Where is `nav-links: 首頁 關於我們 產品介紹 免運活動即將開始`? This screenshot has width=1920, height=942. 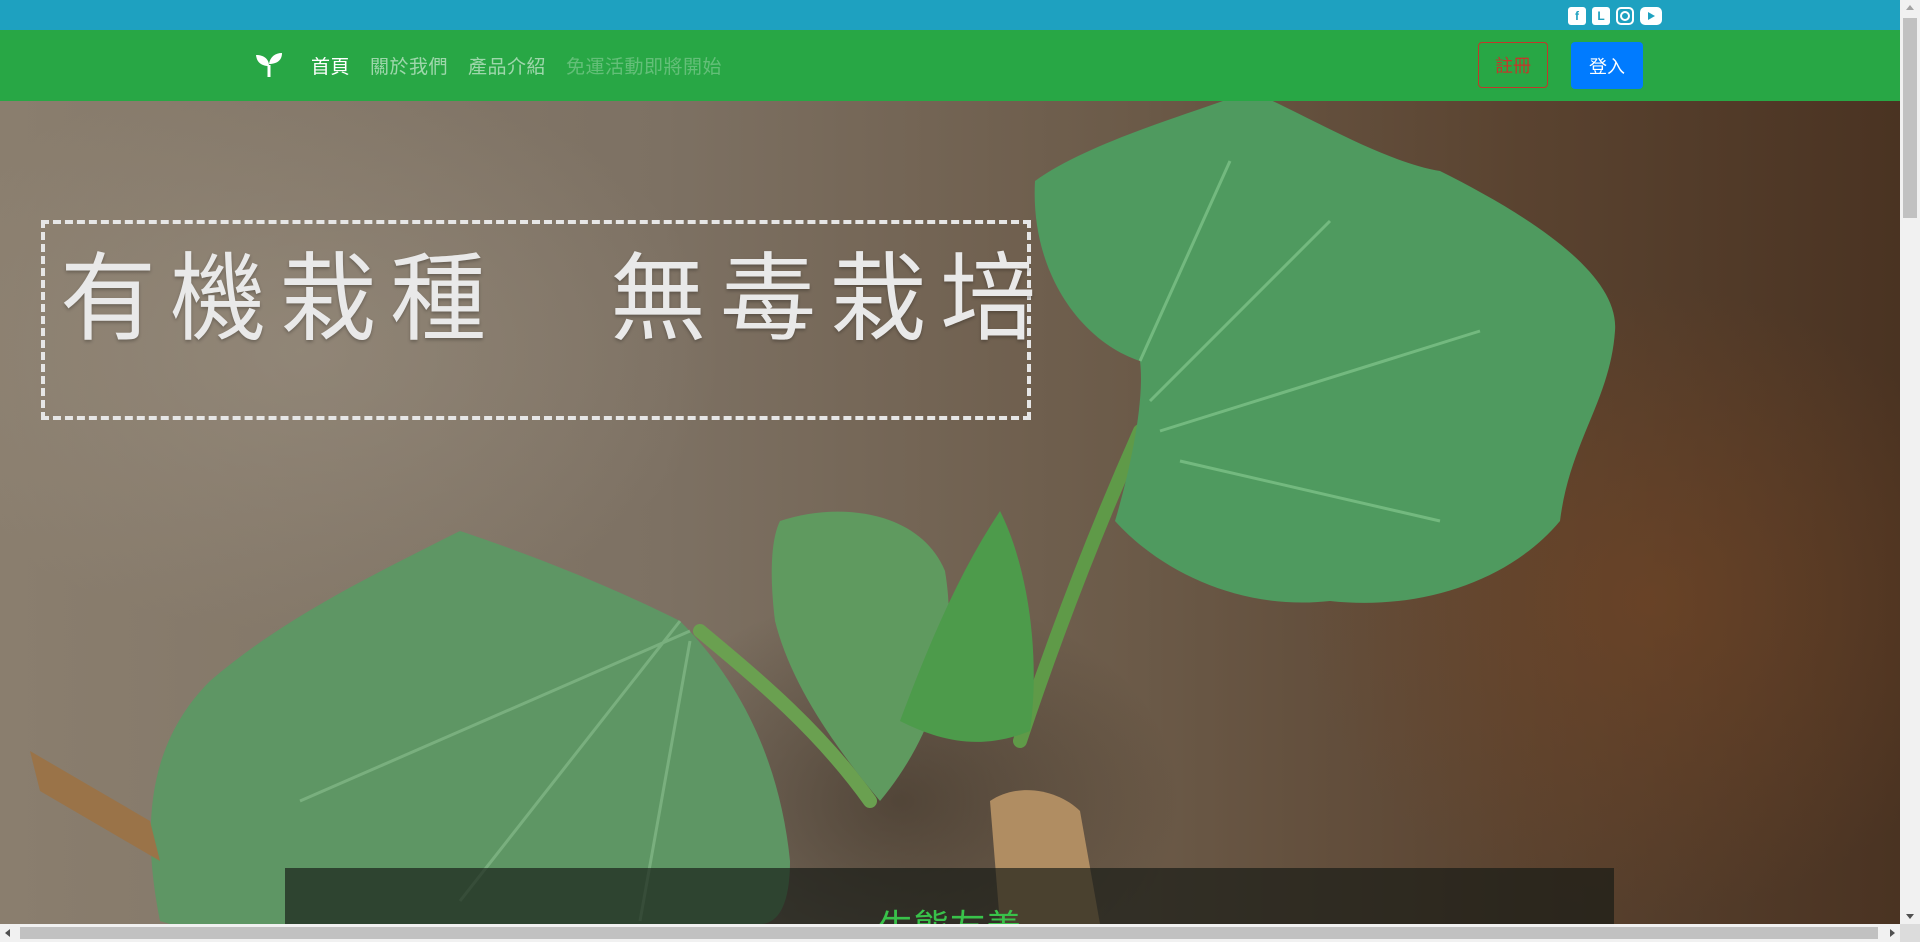
nav-links: 首頁 關於我們 產品介紹 免運活動即將開始 is located at coordinates (516, 65).